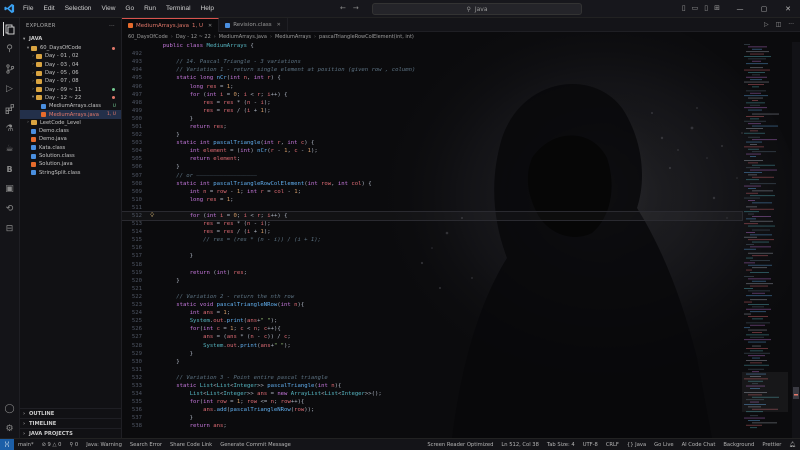 This screenshot has width=800, height=450. What do you see at coordinates (460, 445) in the screenshot?
I see `status-right-item: Screen Reader Optimized` at bounding box center [460, 445].